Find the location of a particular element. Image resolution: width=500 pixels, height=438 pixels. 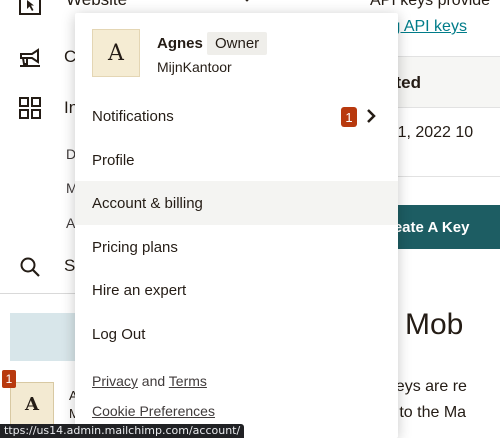

terms-link: Terms is located at coordinates (188, 381).